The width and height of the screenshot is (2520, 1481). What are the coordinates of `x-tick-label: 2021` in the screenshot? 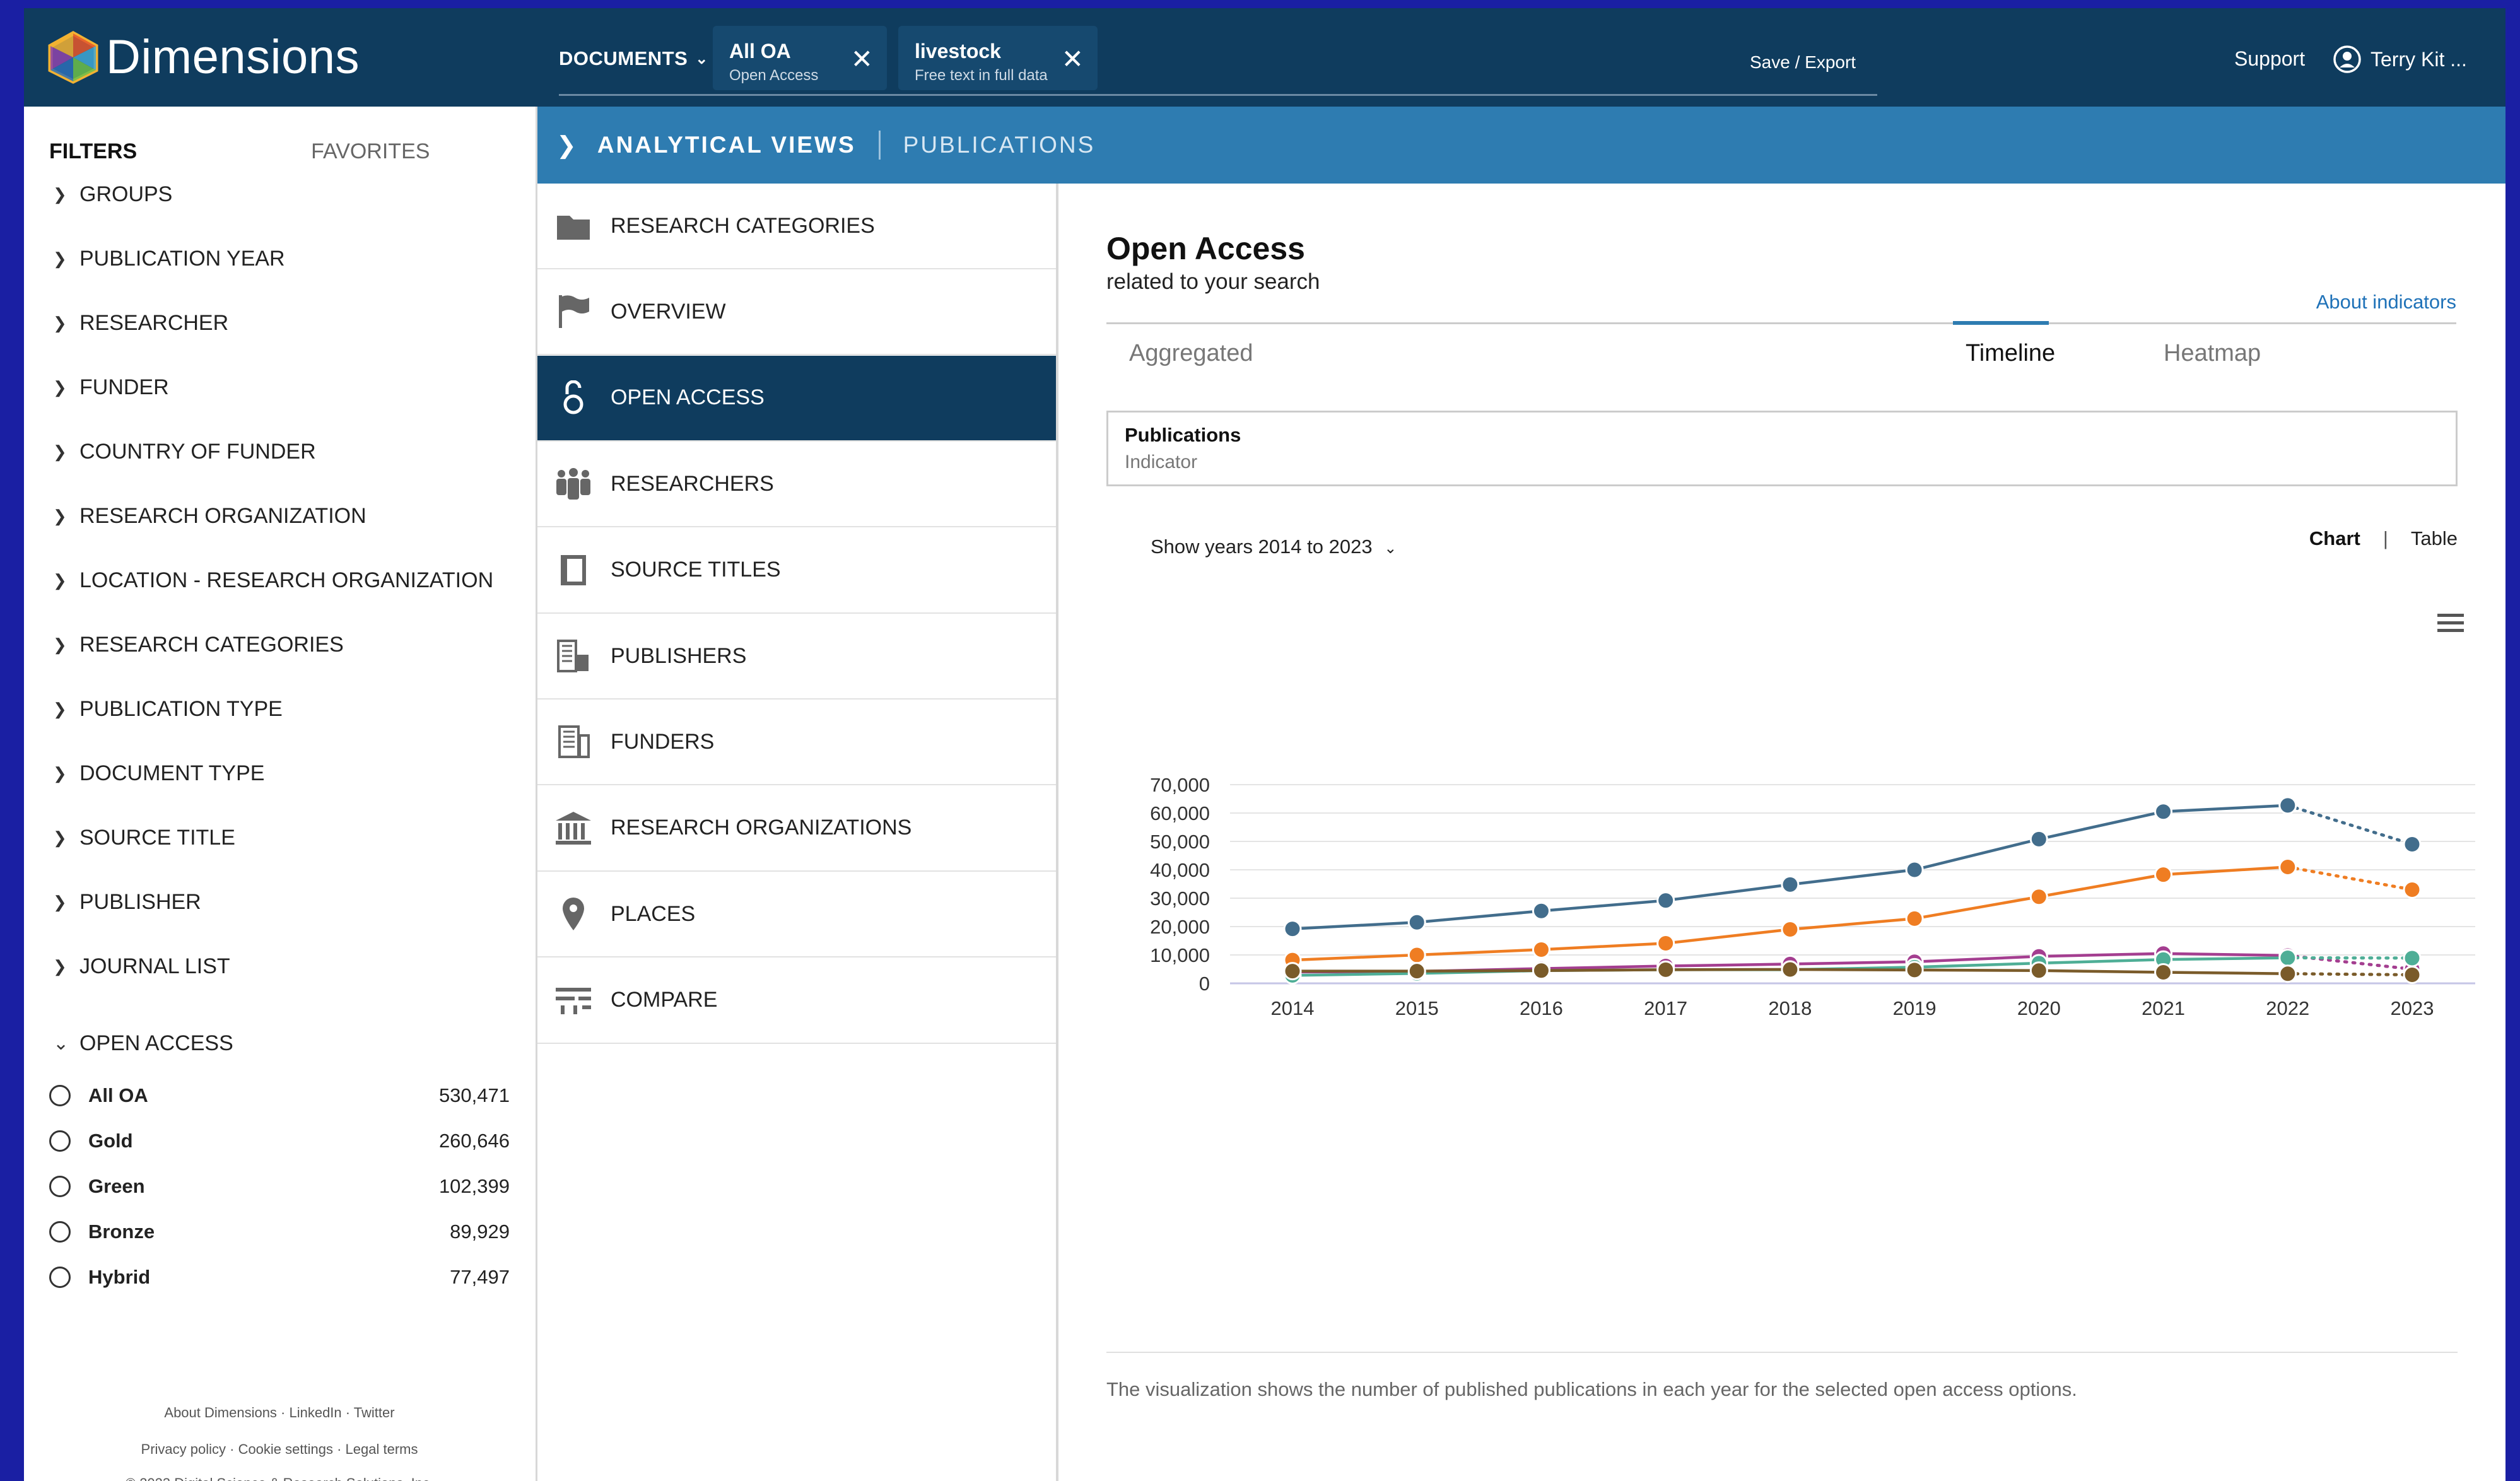 It's located at (2163, 1008).